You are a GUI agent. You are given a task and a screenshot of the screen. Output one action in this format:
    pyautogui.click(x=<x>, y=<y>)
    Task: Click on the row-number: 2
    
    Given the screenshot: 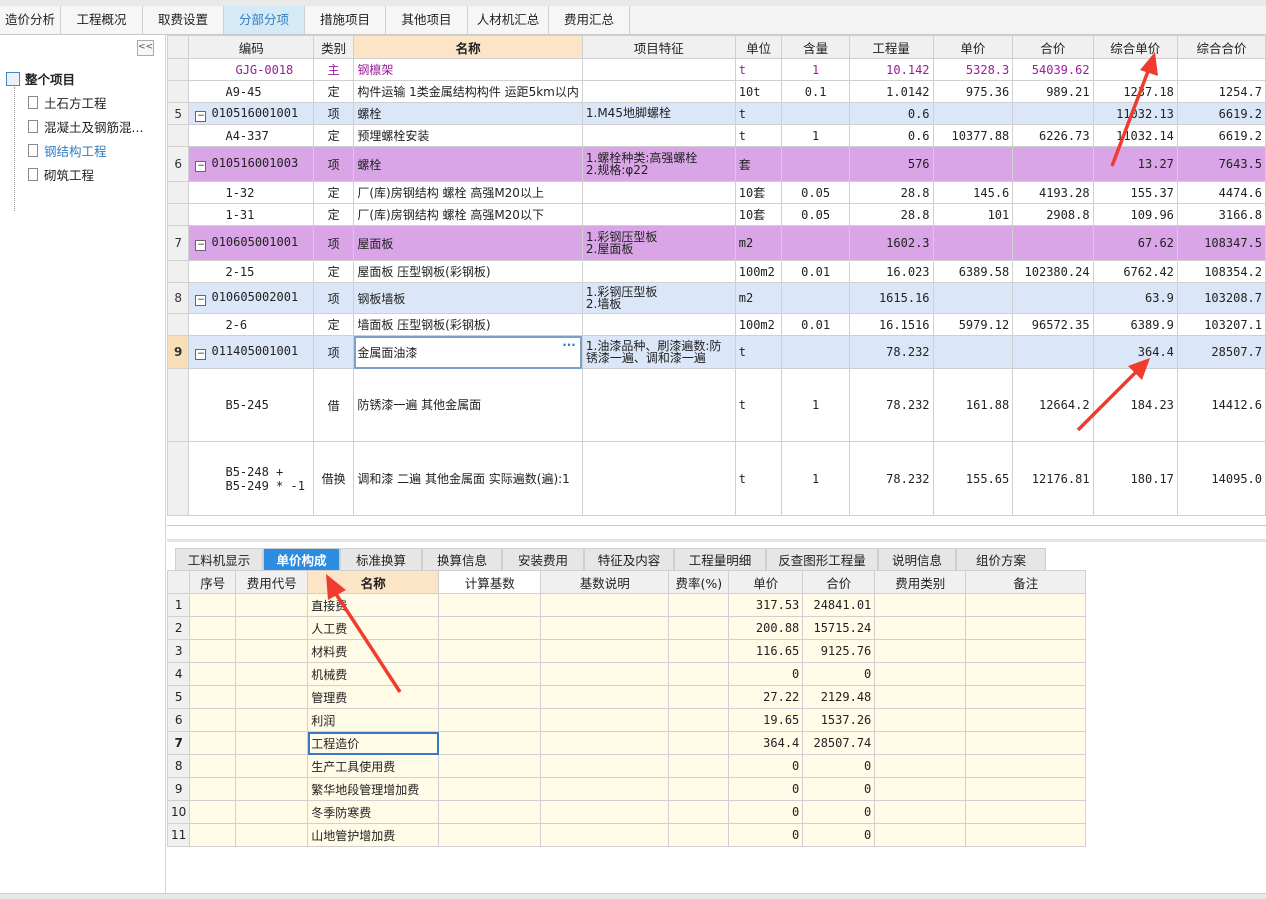 What is the action you would take?
    pyautogui.click(x=178, y=628)
    